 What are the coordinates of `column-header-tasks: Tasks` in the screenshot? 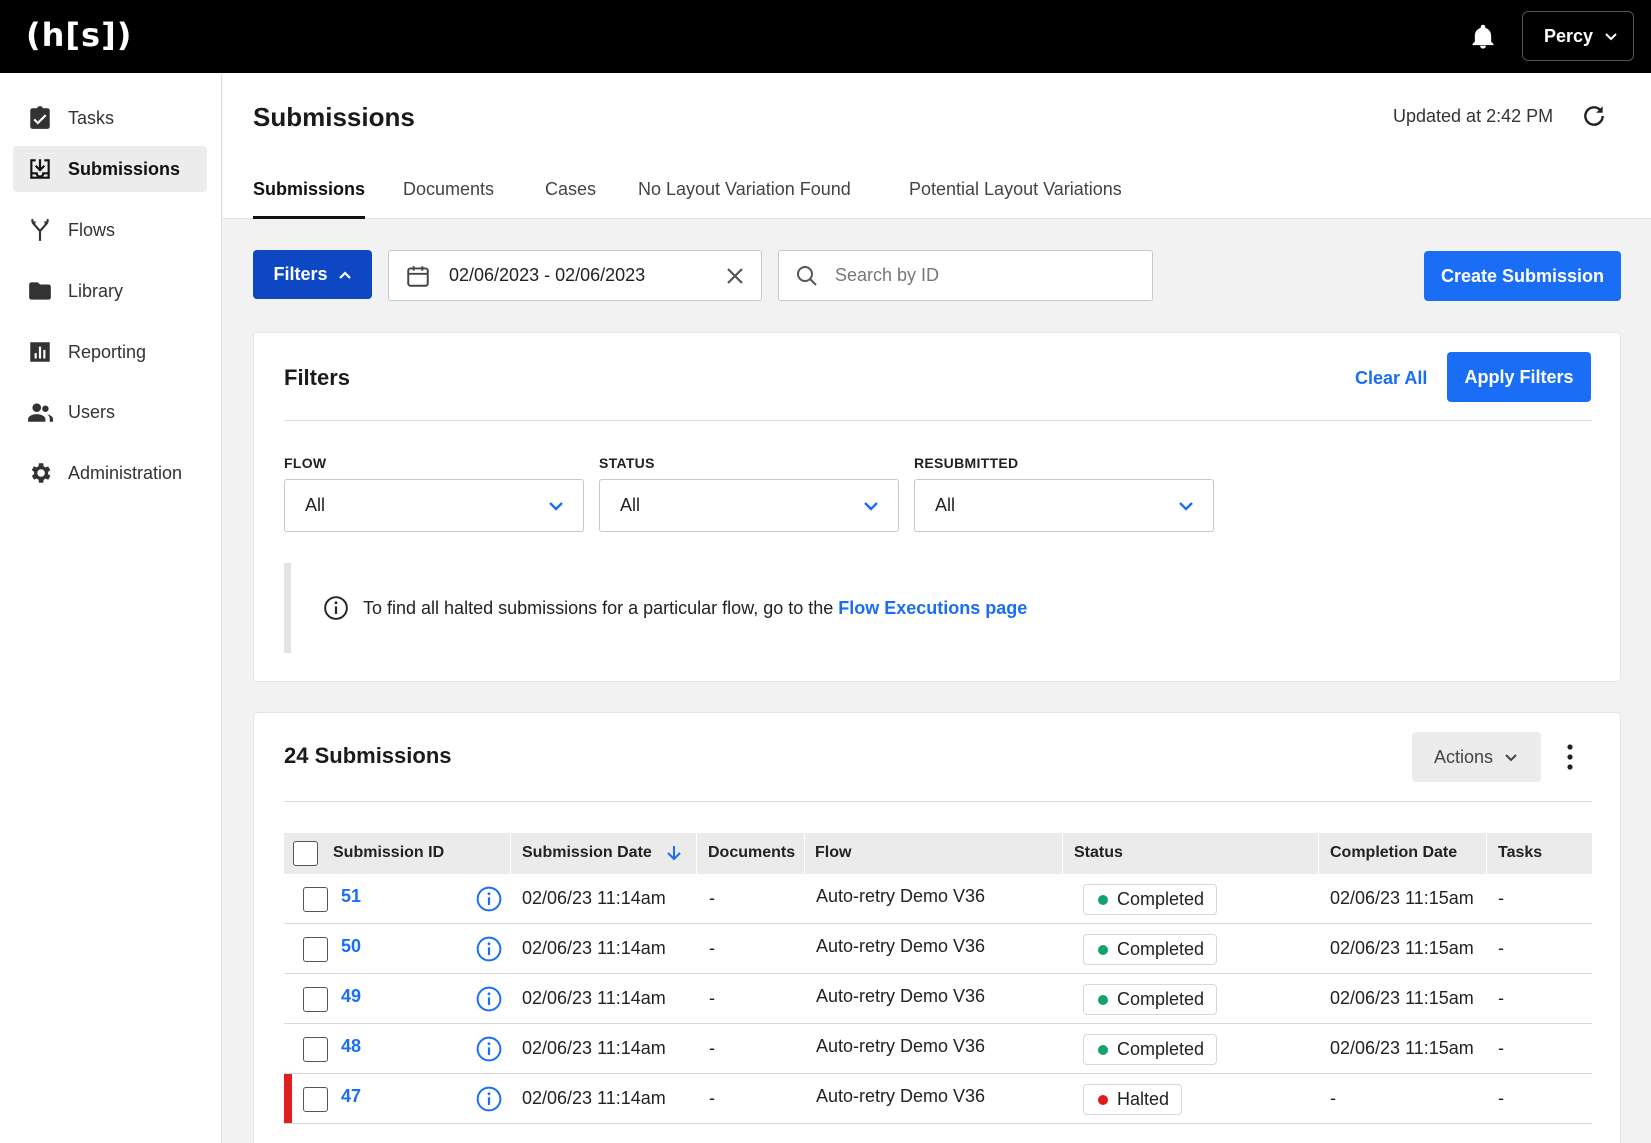 It's located at (1520, 853).